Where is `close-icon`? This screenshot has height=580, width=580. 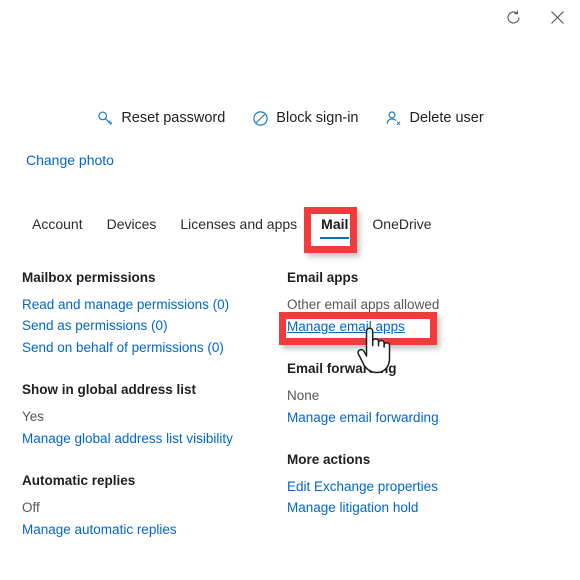
close-icon is located at coordinates (557, 17).